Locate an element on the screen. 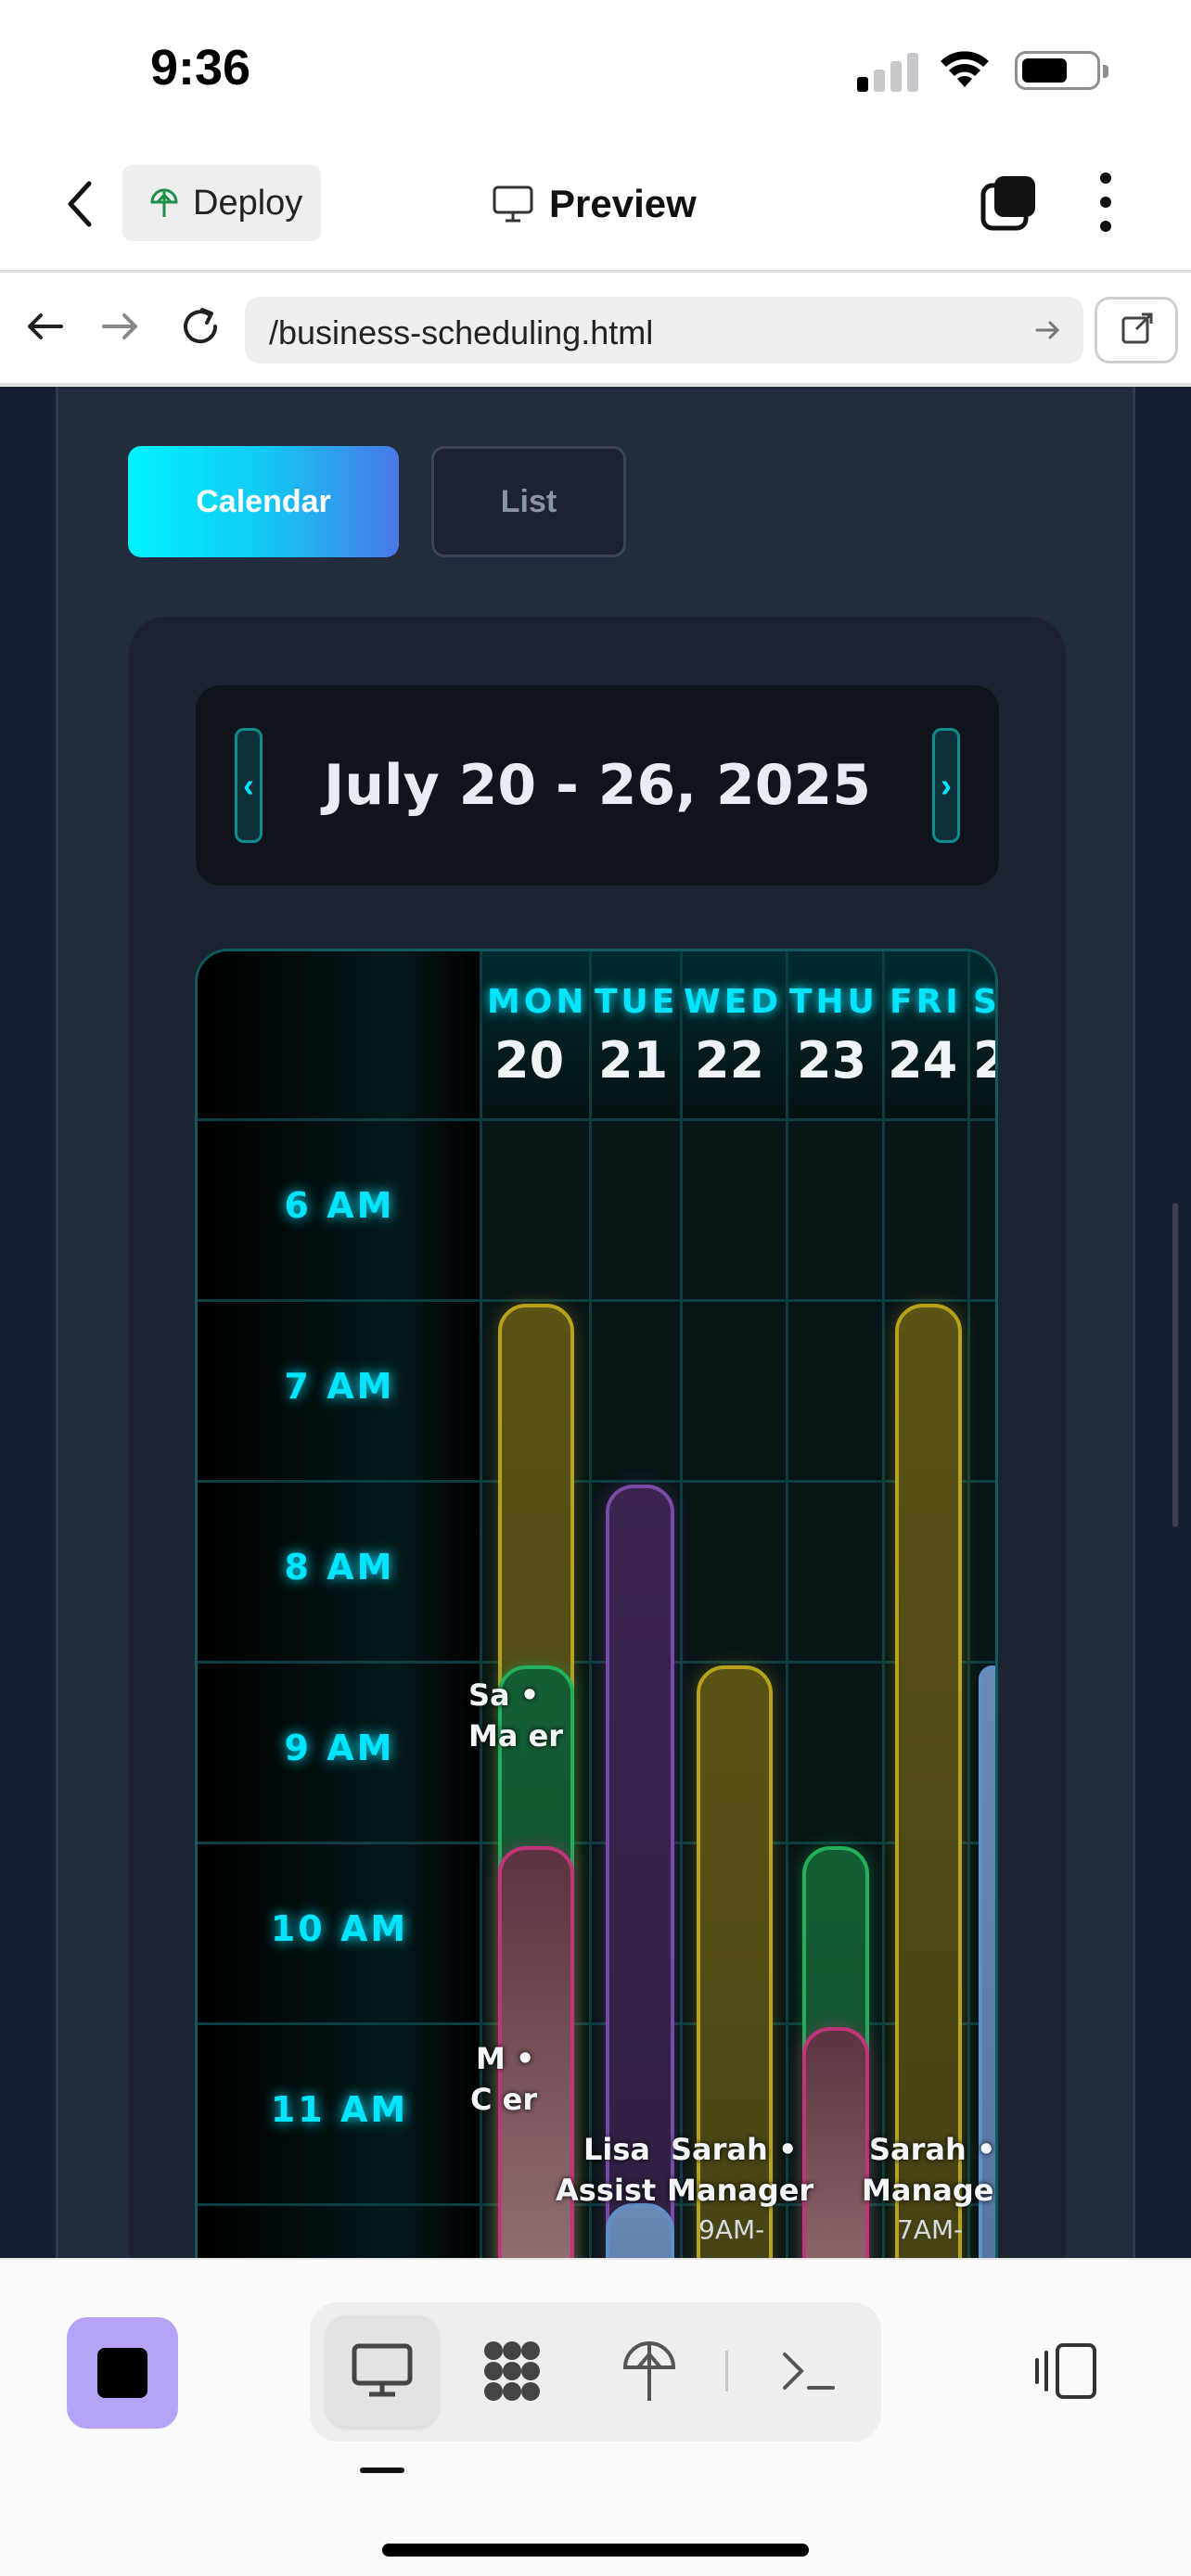  status-time: 9:36 is located at coordinates (200, 68).